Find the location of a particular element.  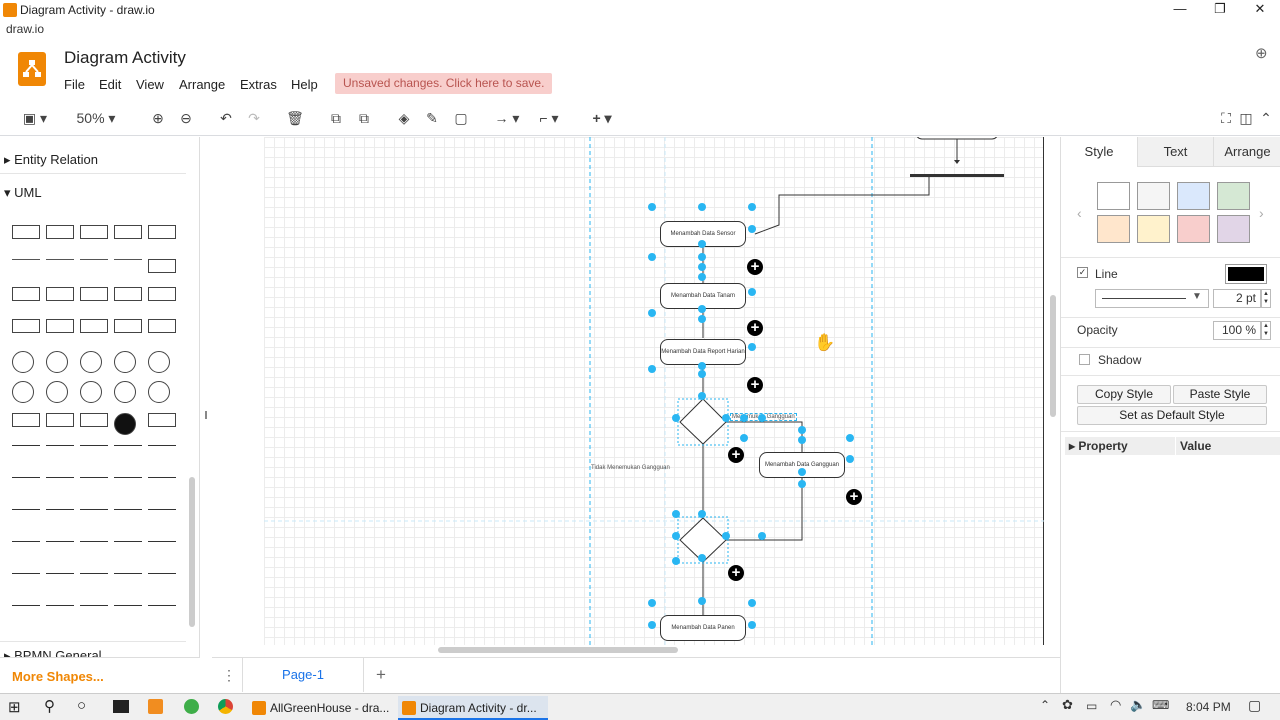

canvas-vertical-scrollbar is located at coordinates (1053, 356).